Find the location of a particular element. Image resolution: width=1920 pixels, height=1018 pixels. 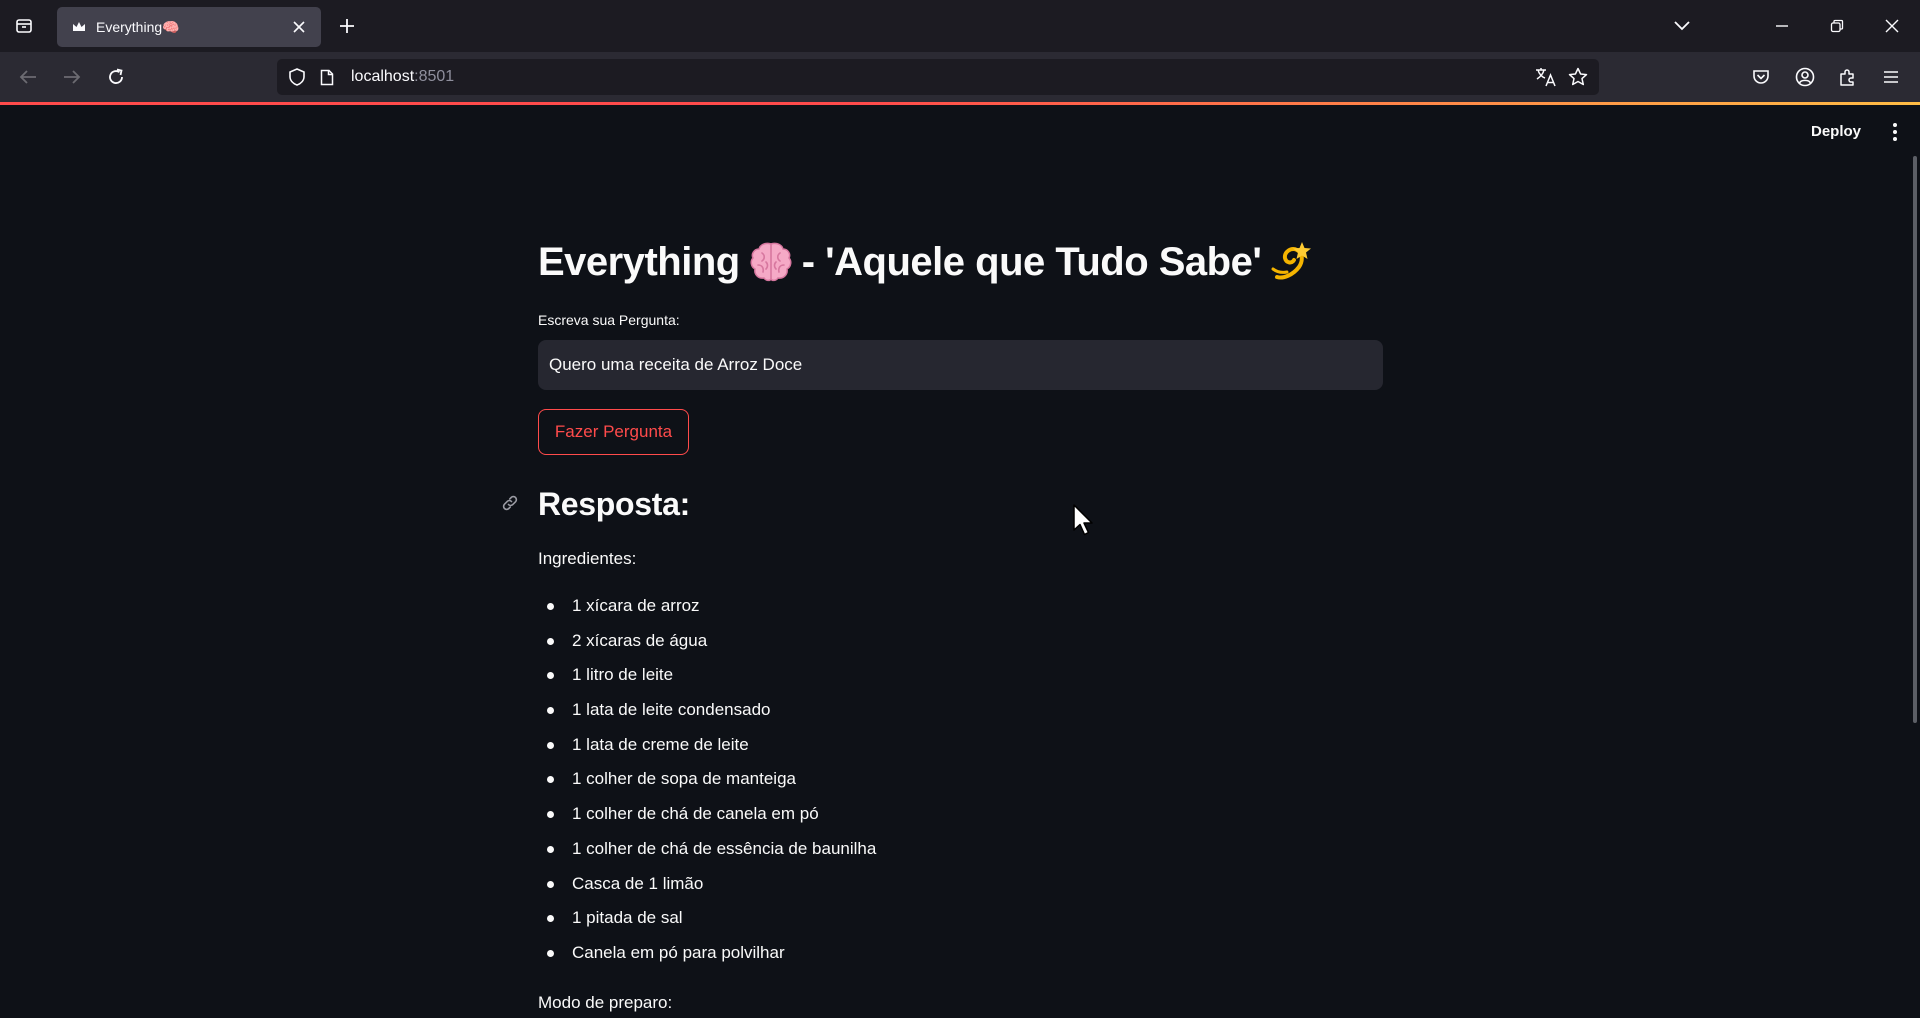

browser-tab-bar: Everything🧠 is located at coordinates (960, 26).